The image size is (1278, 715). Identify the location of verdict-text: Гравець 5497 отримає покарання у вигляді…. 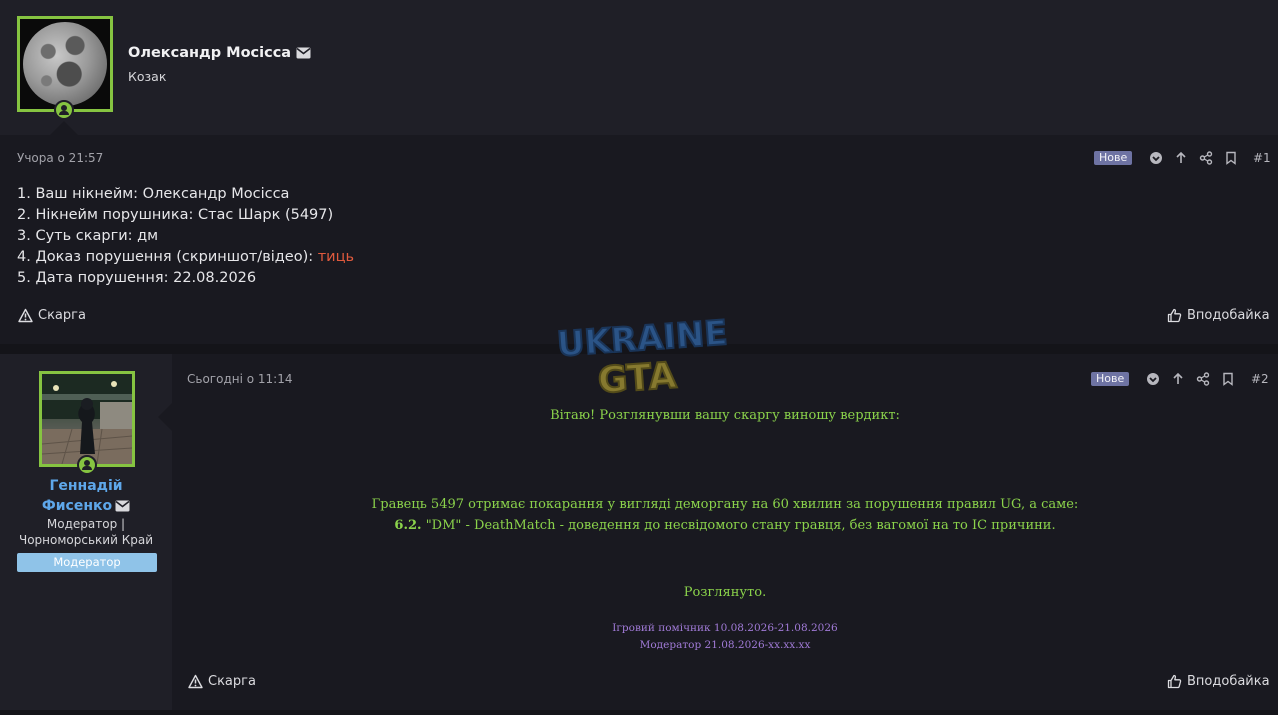
(725, 504).